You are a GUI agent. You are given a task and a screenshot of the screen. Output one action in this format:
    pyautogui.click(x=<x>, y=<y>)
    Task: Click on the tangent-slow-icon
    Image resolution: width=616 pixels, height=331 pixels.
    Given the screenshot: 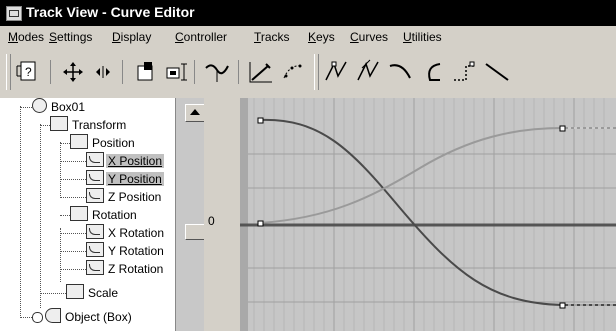 What is the action you would take?
    pyautogui.click(x=433, y=72)
    